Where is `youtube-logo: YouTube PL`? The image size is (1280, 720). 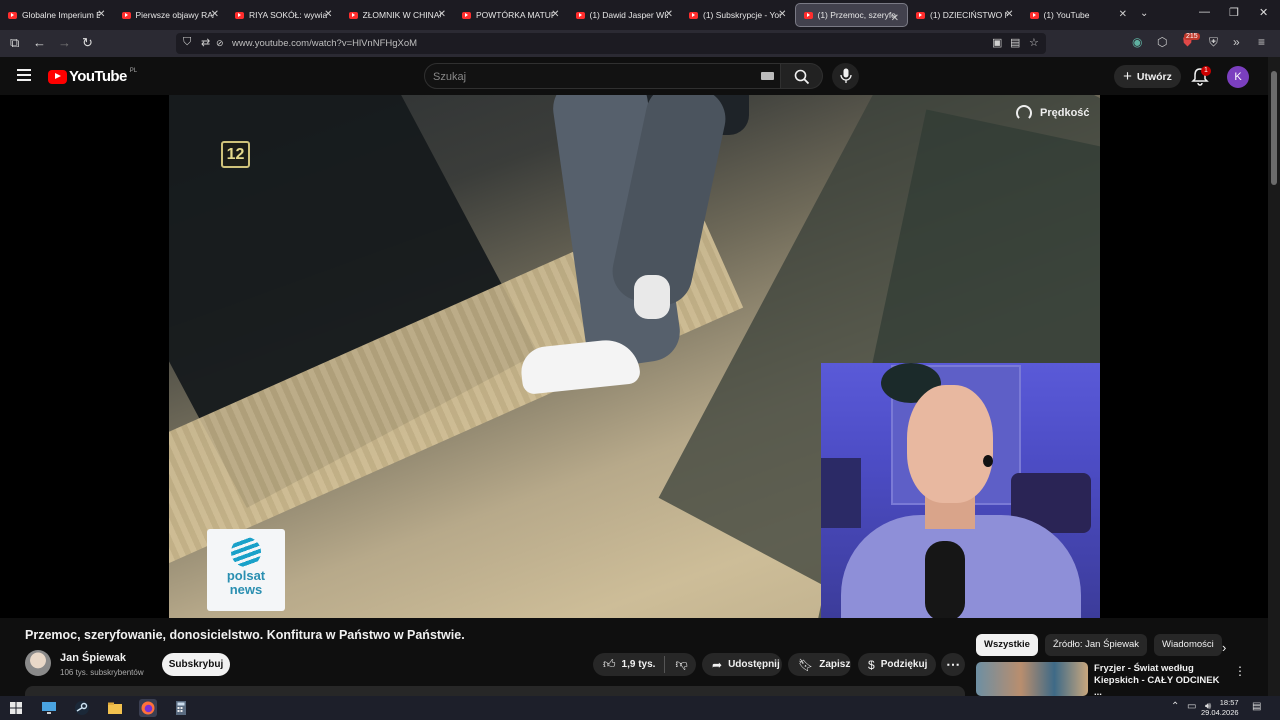
youtube-logo: YouTube PL is located at coordinates (92, 76).